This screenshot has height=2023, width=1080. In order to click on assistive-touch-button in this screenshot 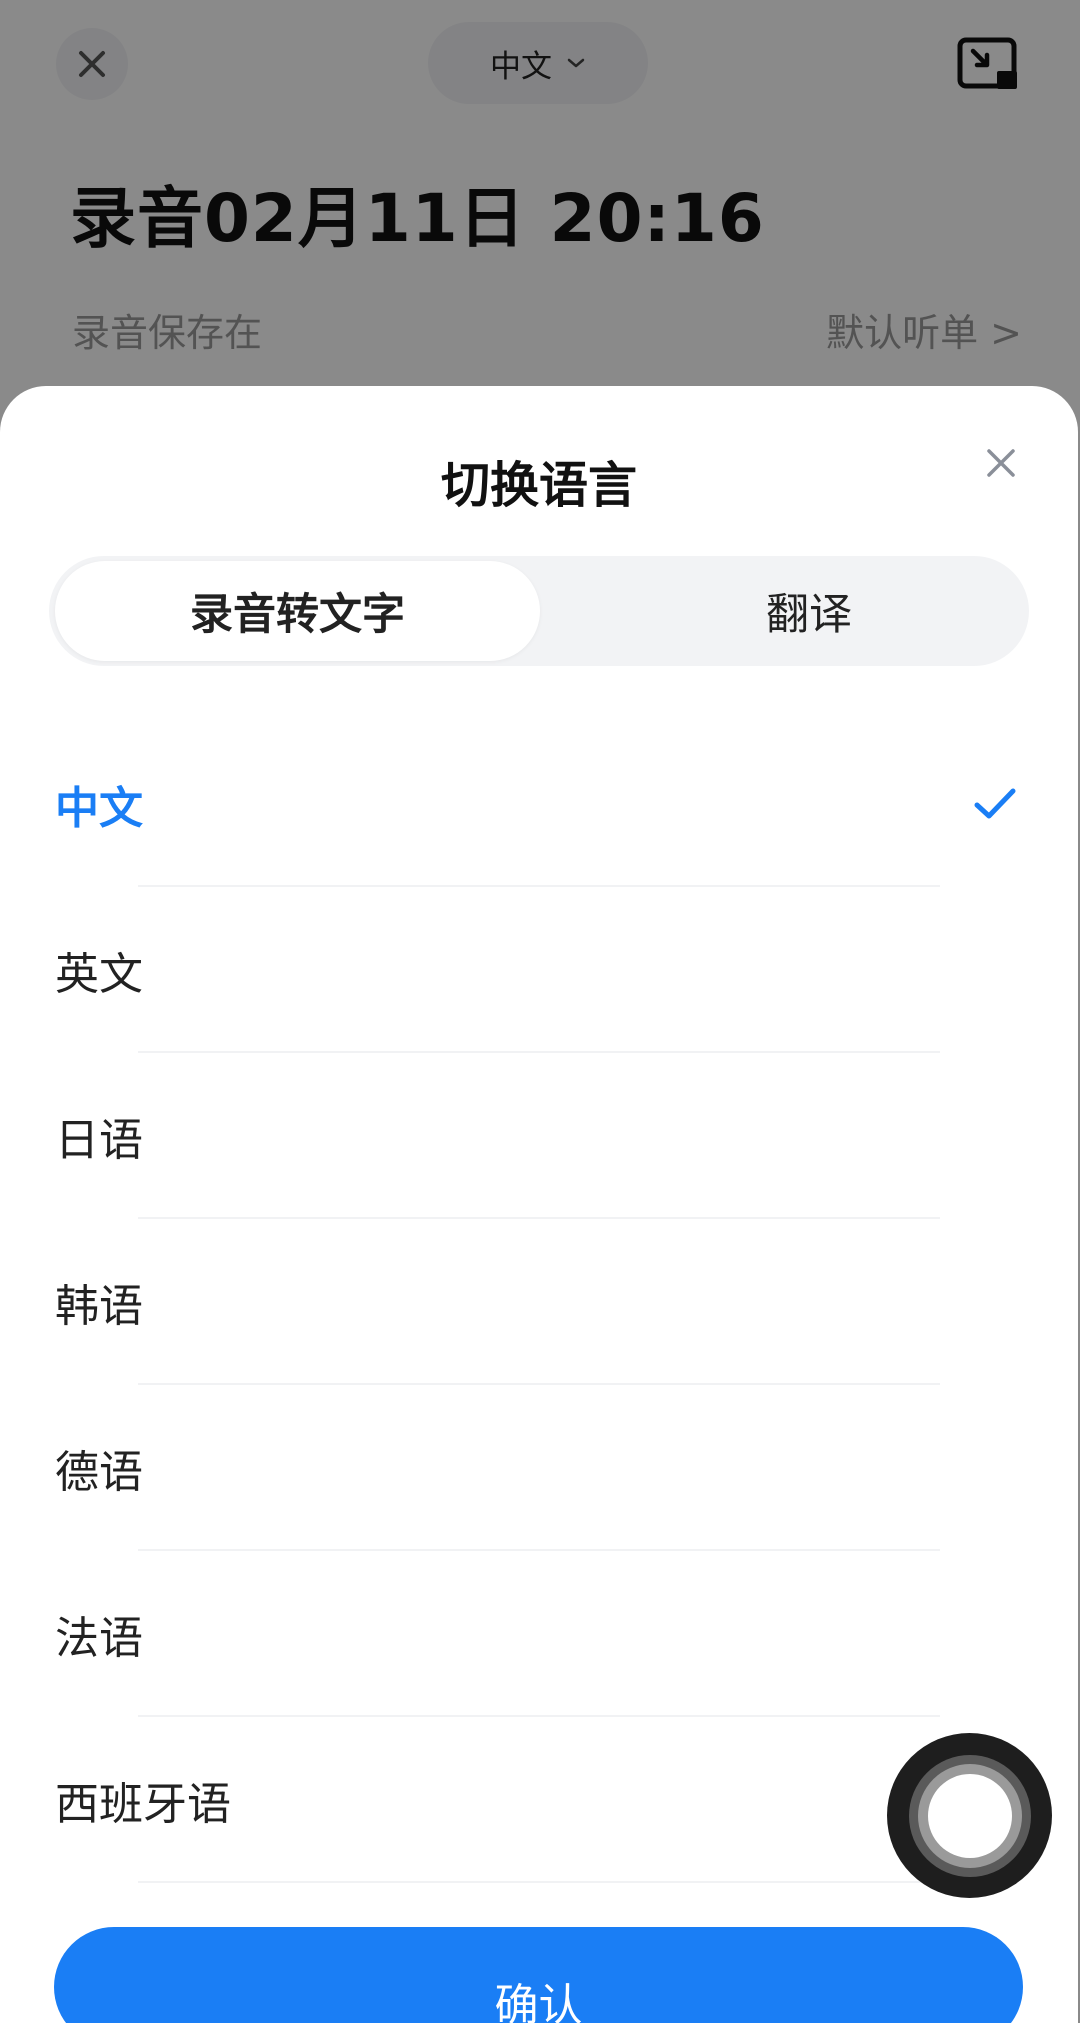, I will do `click(969, 1815)`.